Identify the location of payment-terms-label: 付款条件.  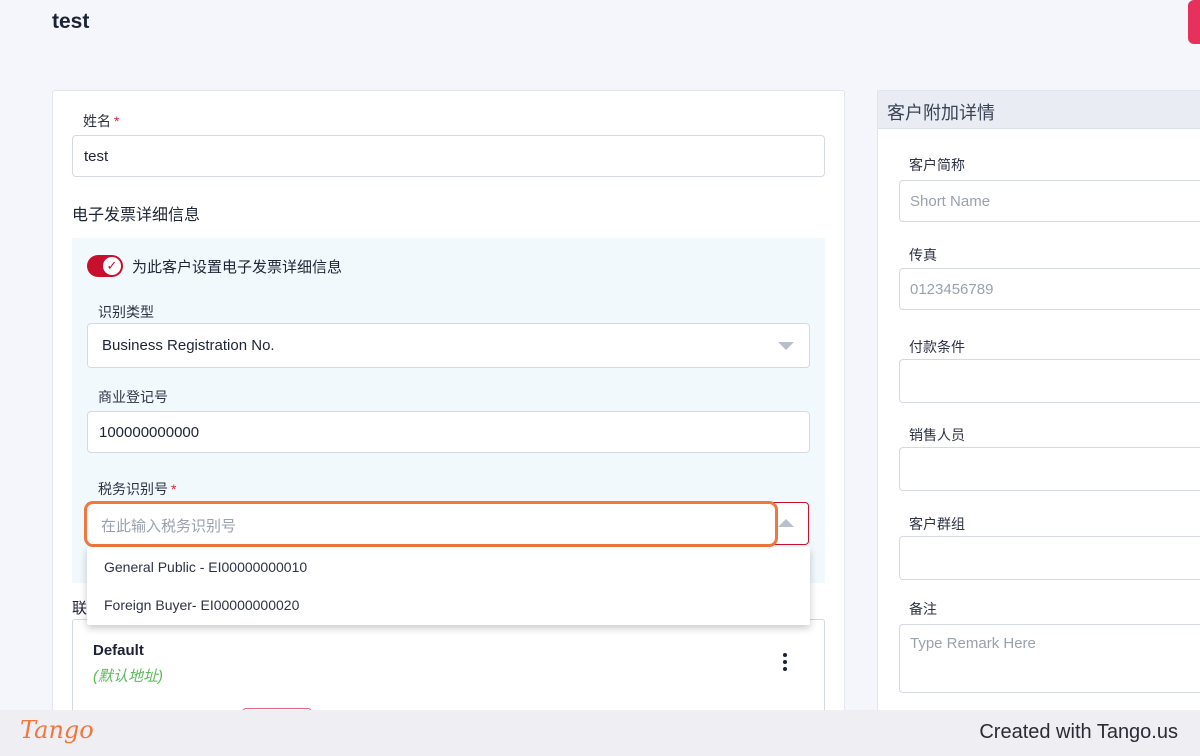
(937, 347).